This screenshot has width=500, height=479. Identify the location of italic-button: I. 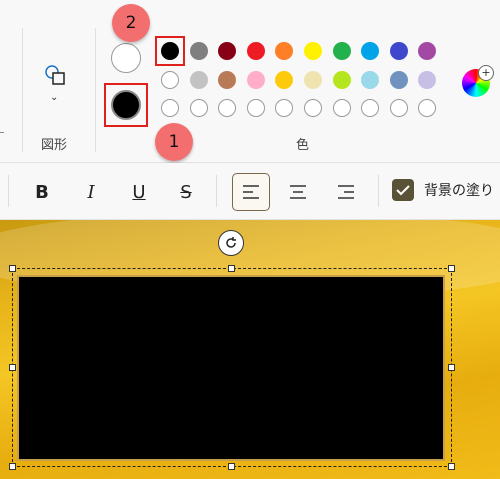
(91, 192).